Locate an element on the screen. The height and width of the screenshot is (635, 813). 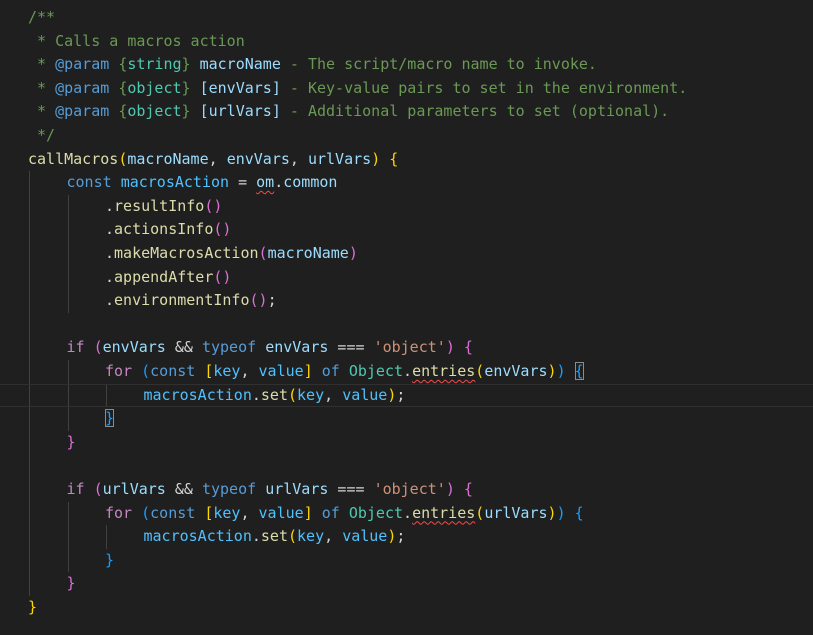
code-line: .actionsInfo() is located at coordinates (406, 230).